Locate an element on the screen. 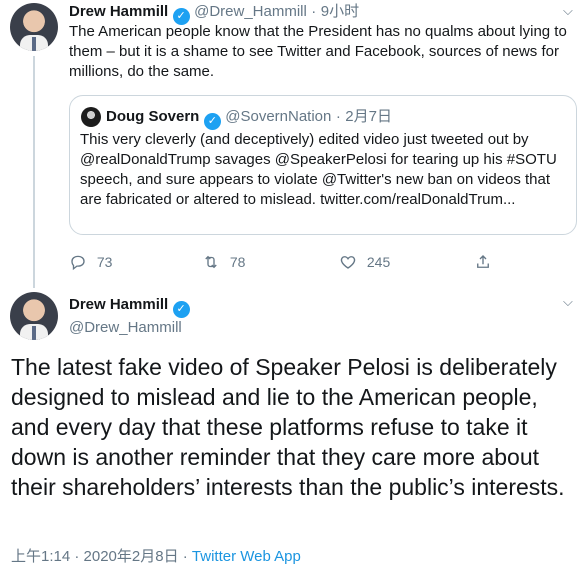 The height and width of the screenshot is (569, 588). like-button: 245 is located at coordinates (364, 262).